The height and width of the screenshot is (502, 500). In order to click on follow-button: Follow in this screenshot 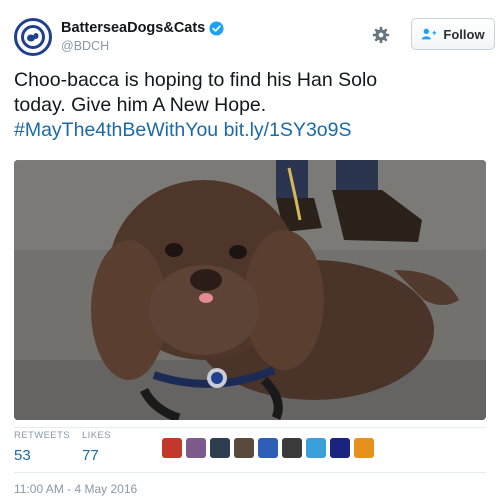, I will do `click(453, 34)`.